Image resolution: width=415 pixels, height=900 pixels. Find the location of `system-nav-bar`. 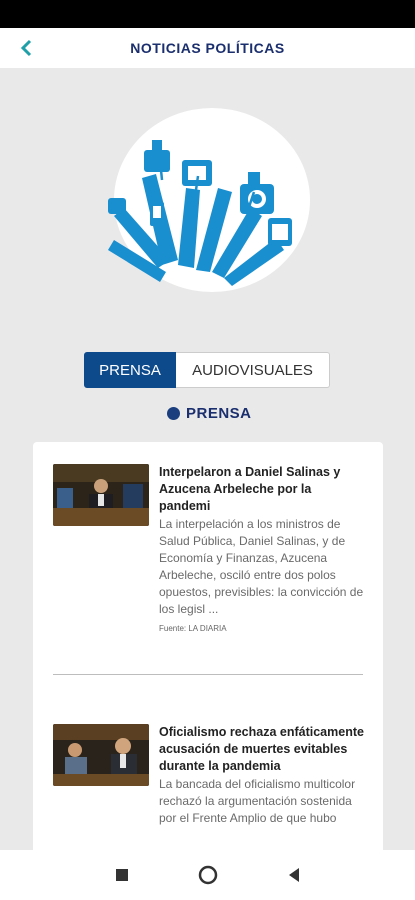

system-nav-bar is located at coordinates (207, 875).